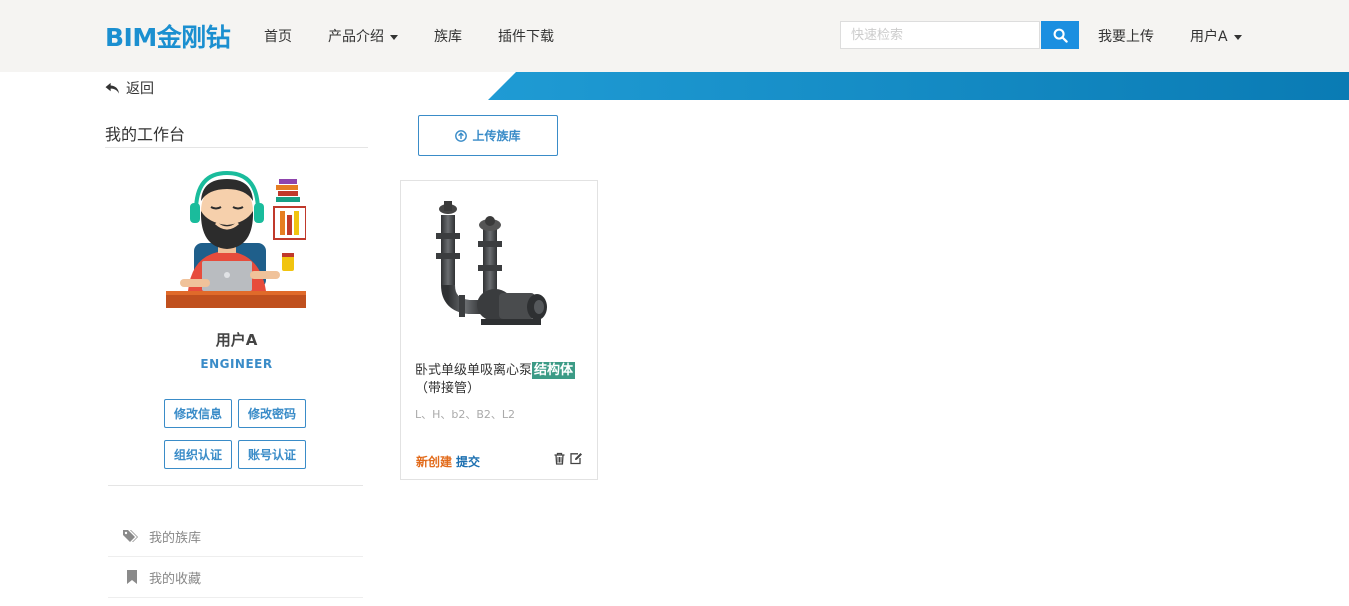  Describe the element at coordinates (236, 239) in the screenshot. I see `avatar` at that location.